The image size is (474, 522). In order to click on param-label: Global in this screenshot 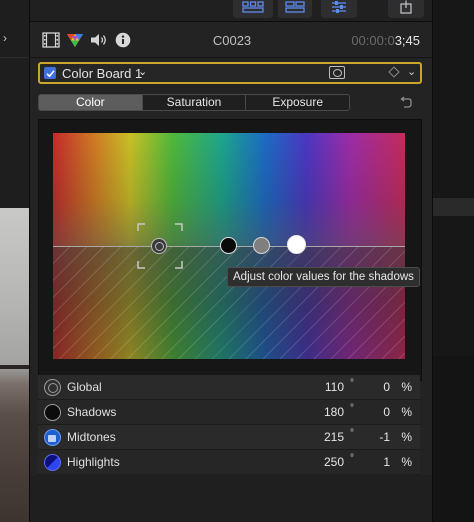, I will do `click(84, 387)`.